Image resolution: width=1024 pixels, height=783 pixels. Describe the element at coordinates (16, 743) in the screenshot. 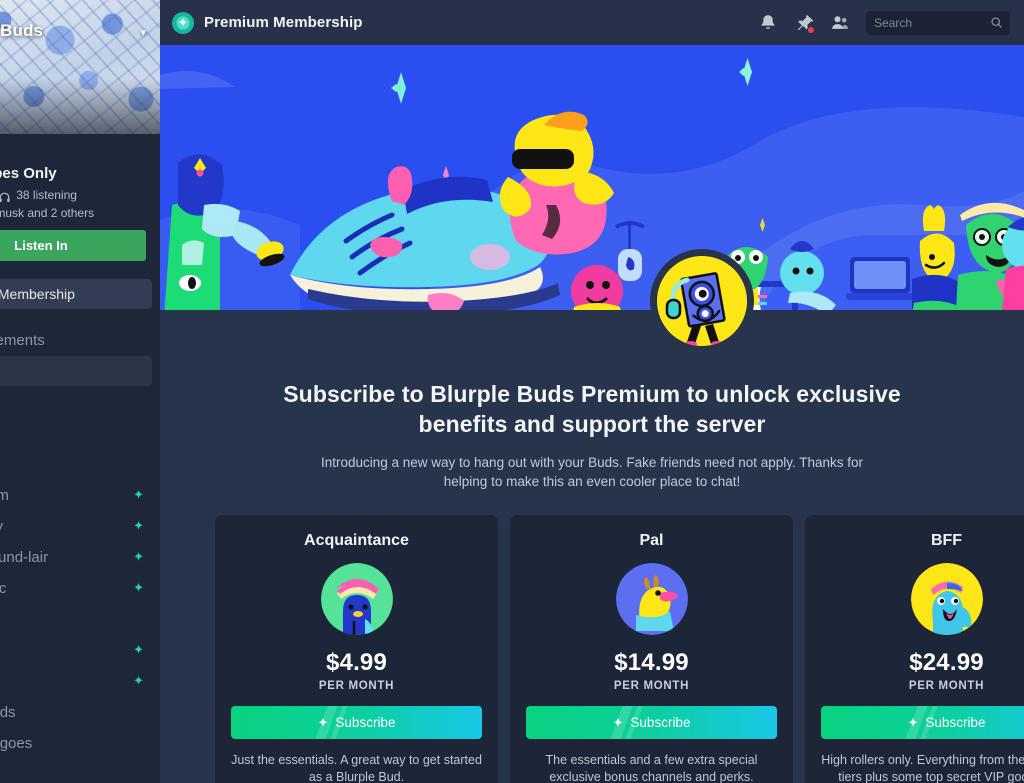

I see `channel-name: anything-goes` at that location.